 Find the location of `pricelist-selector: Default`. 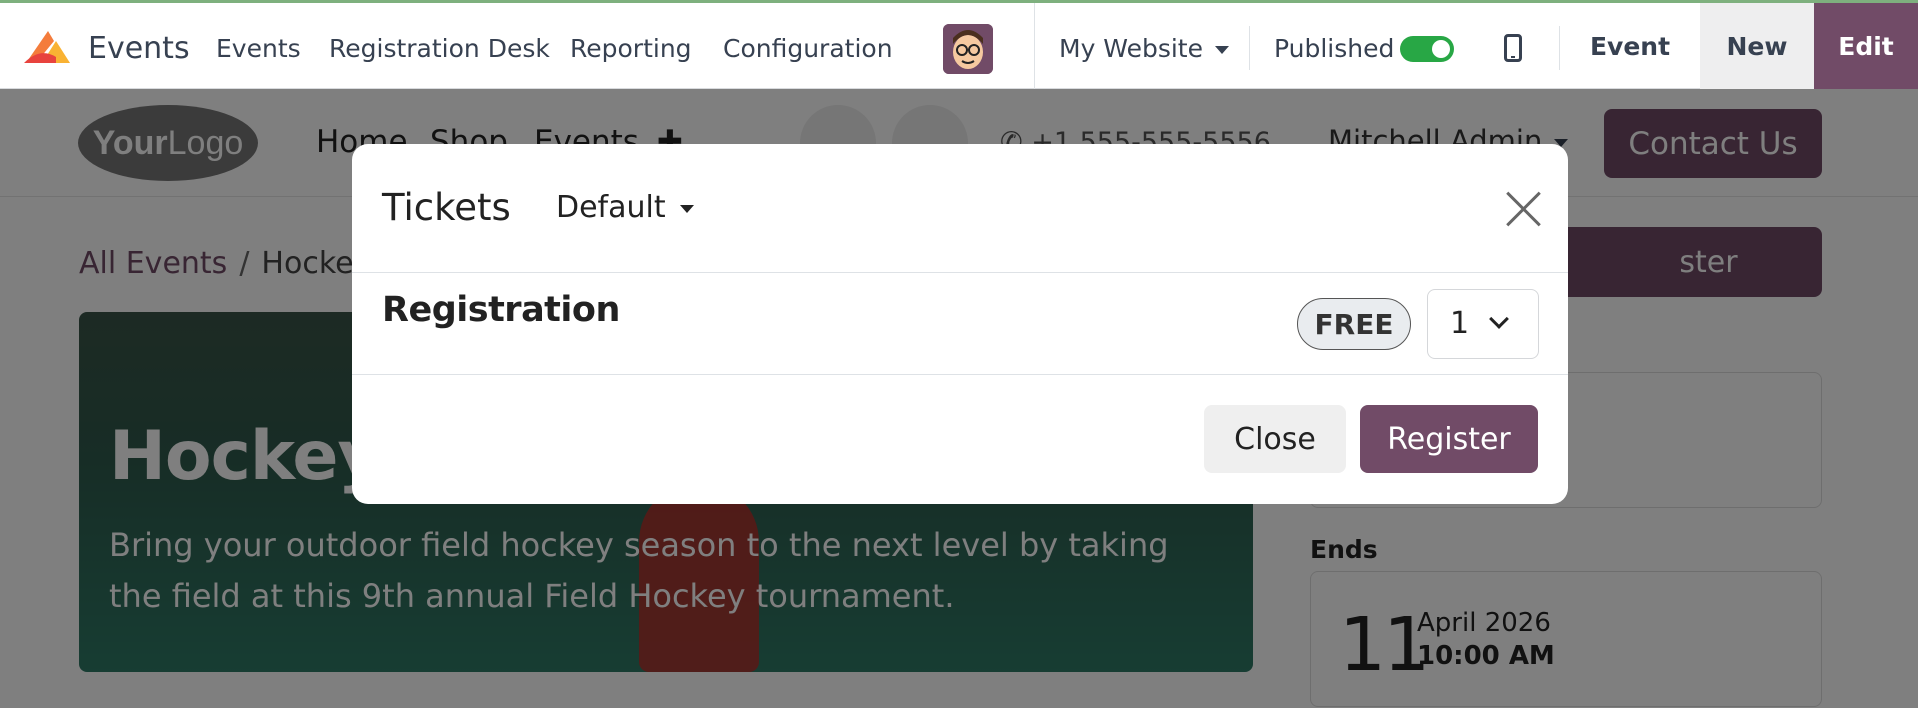

pricelist-selector: Default is located at coordinates (625, 207).